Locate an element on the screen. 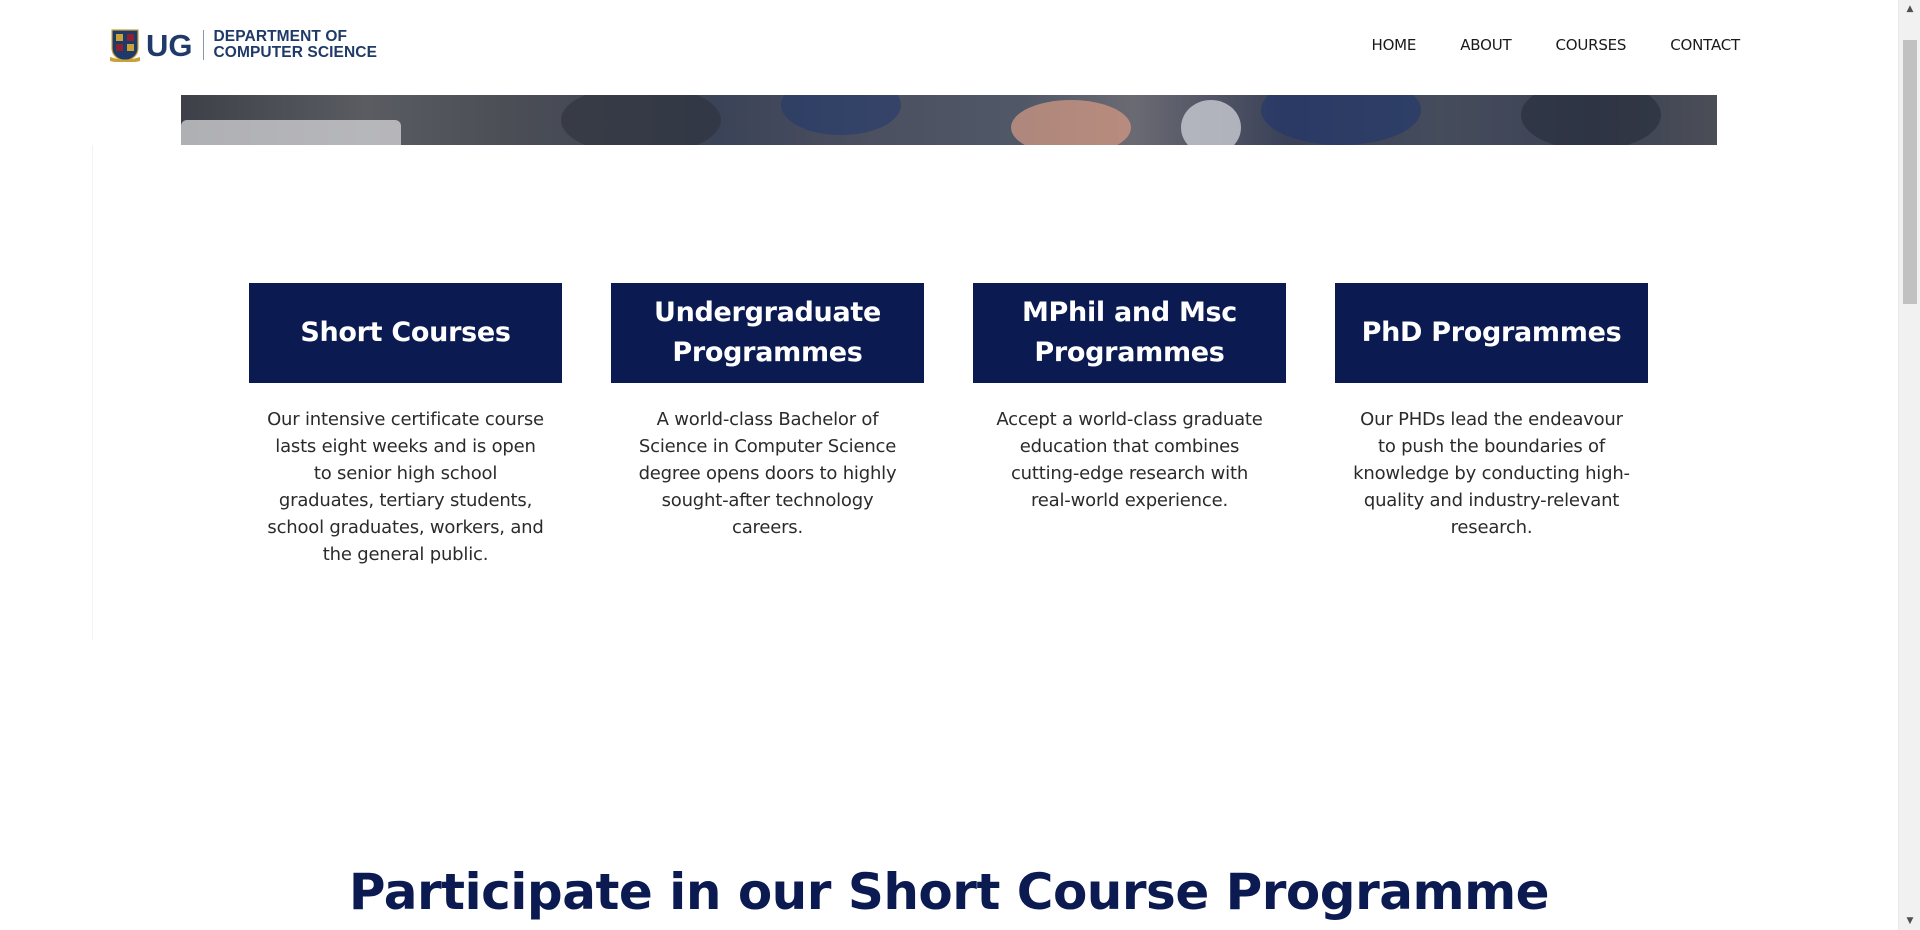  site-logo: UG DEPARTMENT OF COMPUTER SCIENCE is located at coordinates (243, 45).